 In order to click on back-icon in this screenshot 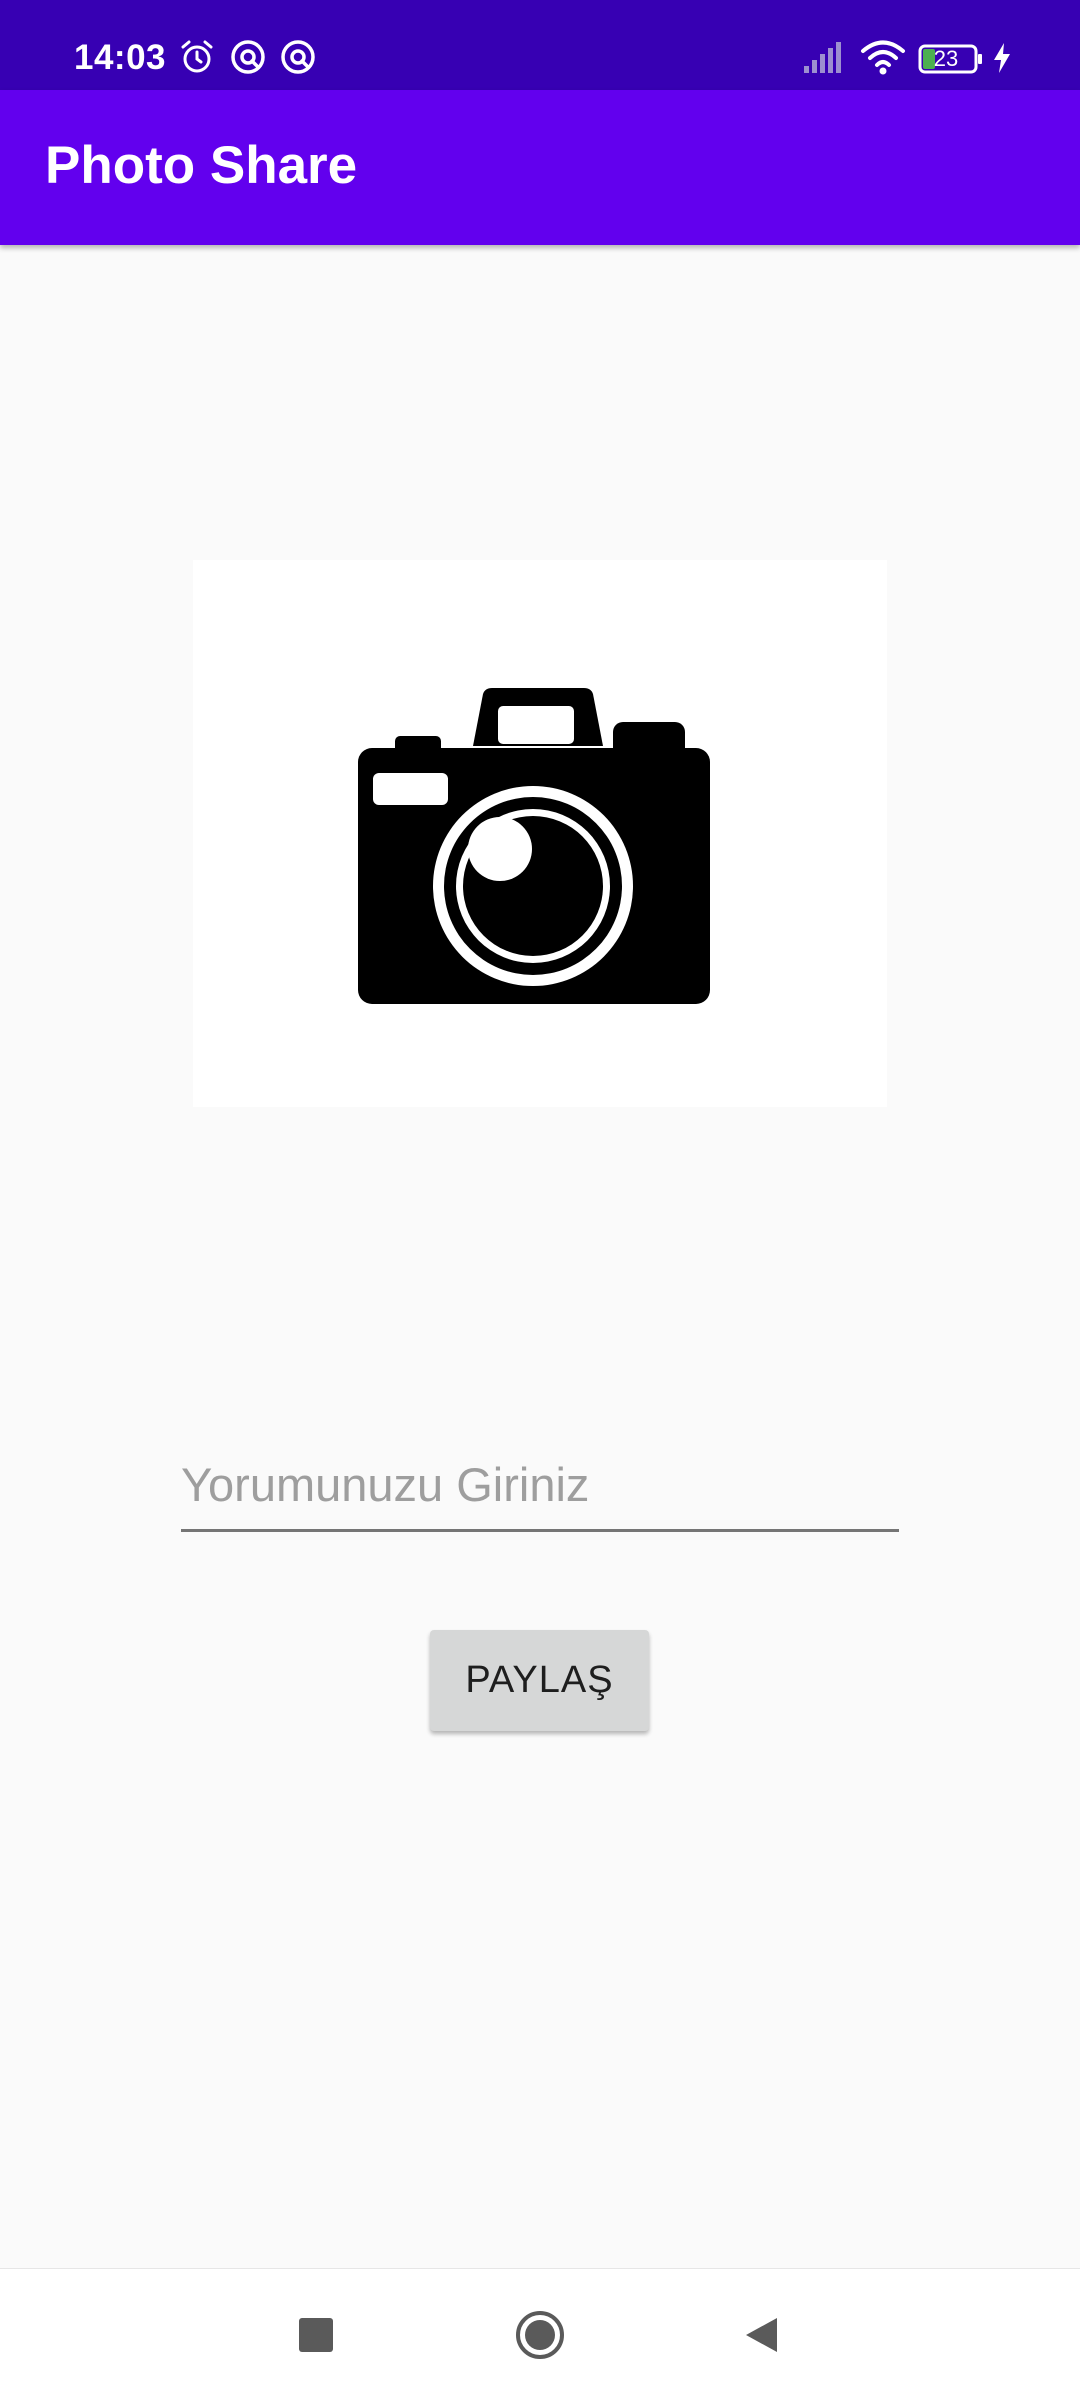, I will do `click(761, 2335)`.